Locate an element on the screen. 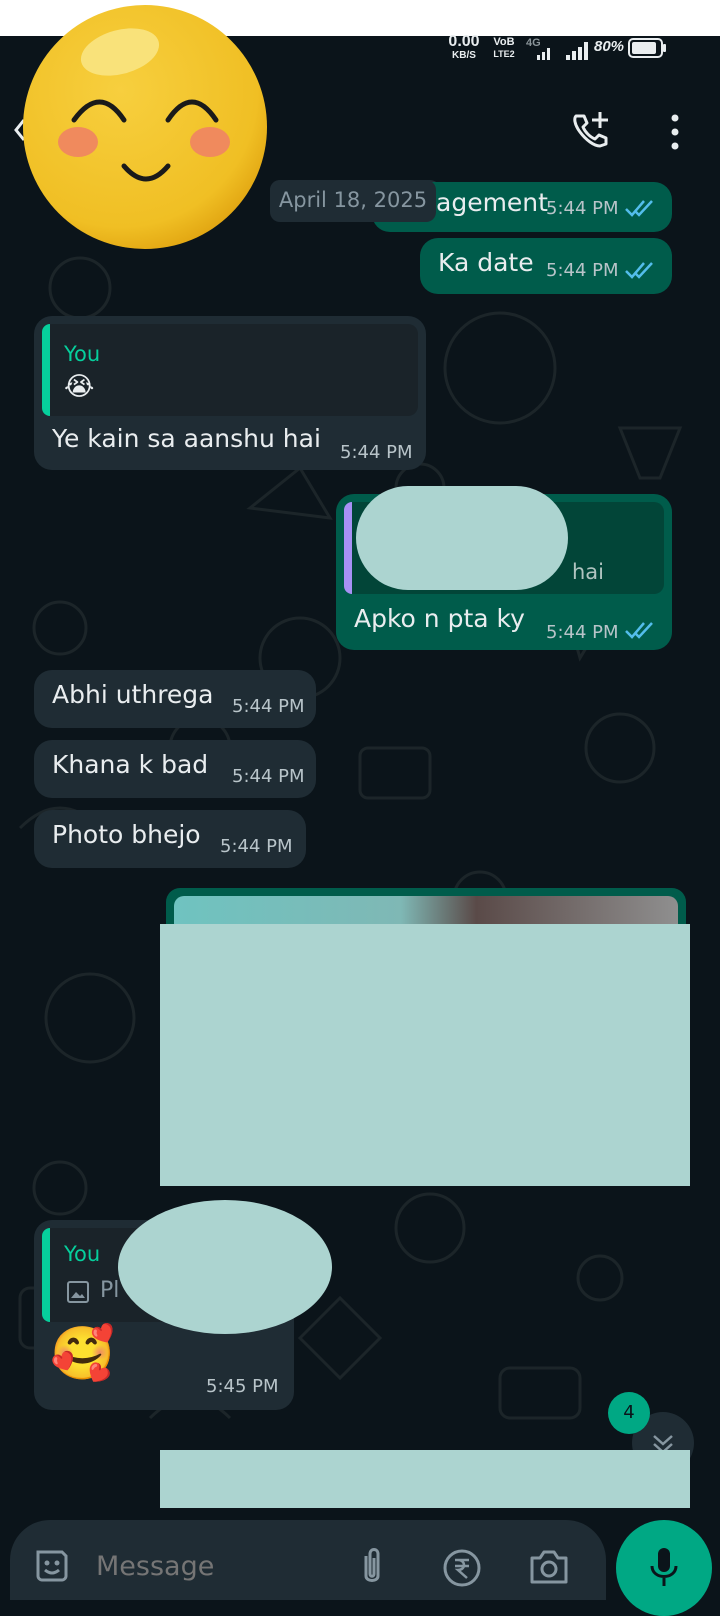 Image resolution: width=720 pixels, height=1616 pixels. composer-bar is located at coordinates (360, 1568).